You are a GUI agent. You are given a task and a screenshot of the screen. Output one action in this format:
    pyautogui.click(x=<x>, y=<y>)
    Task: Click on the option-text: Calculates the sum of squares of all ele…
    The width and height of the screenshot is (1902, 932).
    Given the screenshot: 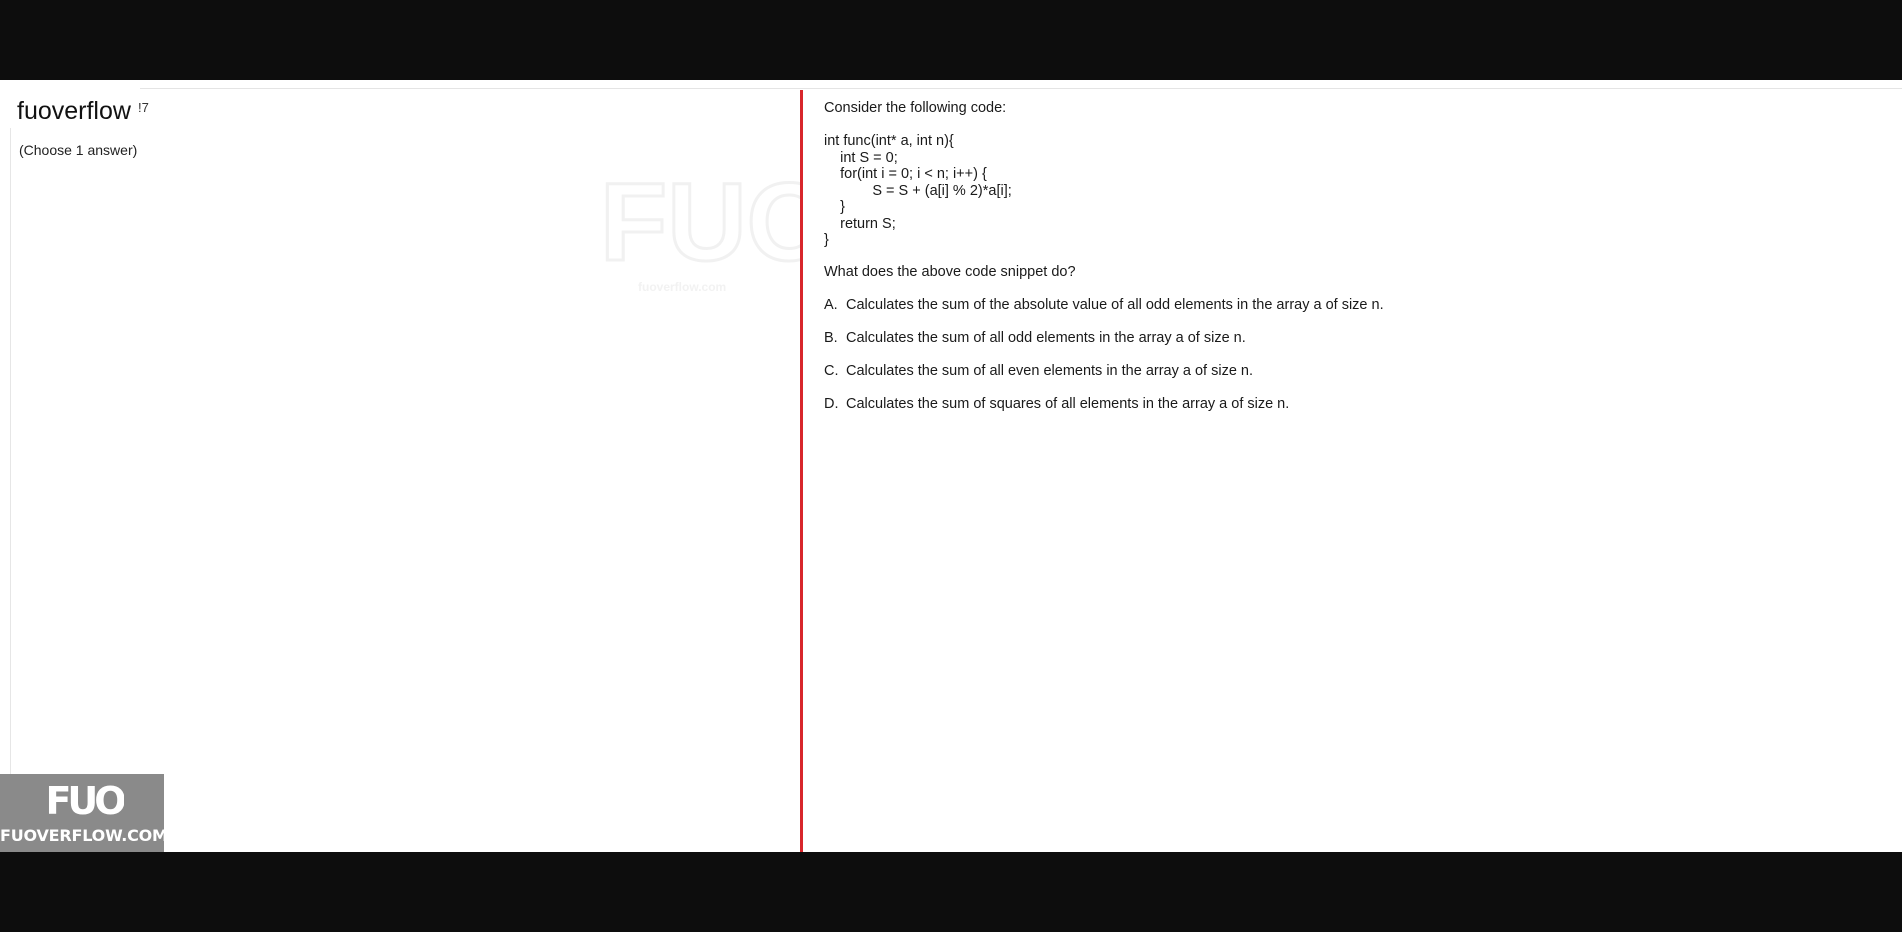 What is the action you would take?
    pyautogui.click(x=1068, y=404)
    